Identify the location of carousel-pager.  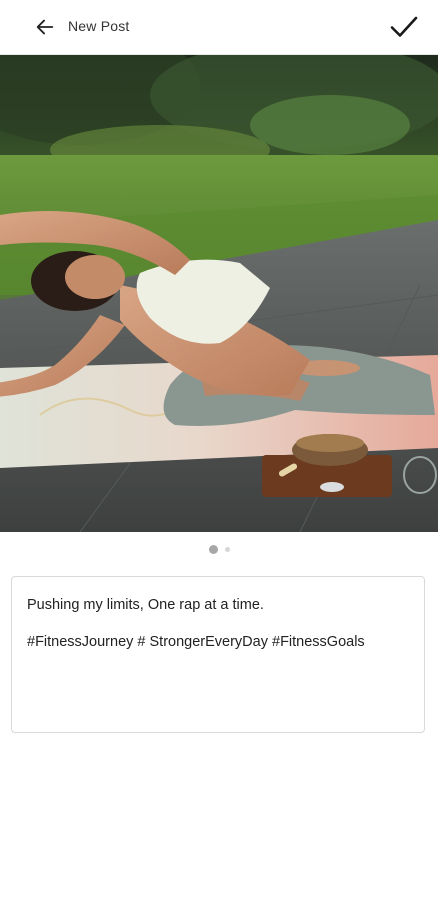
(219, 549).